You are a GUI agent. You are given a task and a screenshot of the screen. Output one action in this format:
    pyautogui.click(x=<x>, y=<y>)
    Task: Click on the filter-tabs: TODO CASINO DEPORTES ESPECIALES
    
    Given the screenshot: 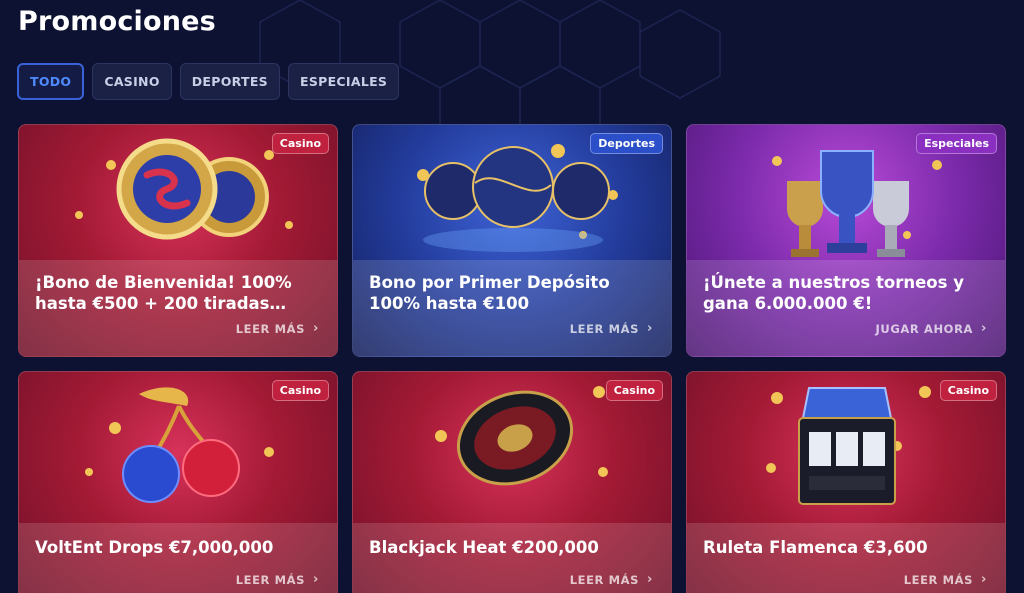 What is the action you would take?
    pyautogui.click(x=208, y=81)
    